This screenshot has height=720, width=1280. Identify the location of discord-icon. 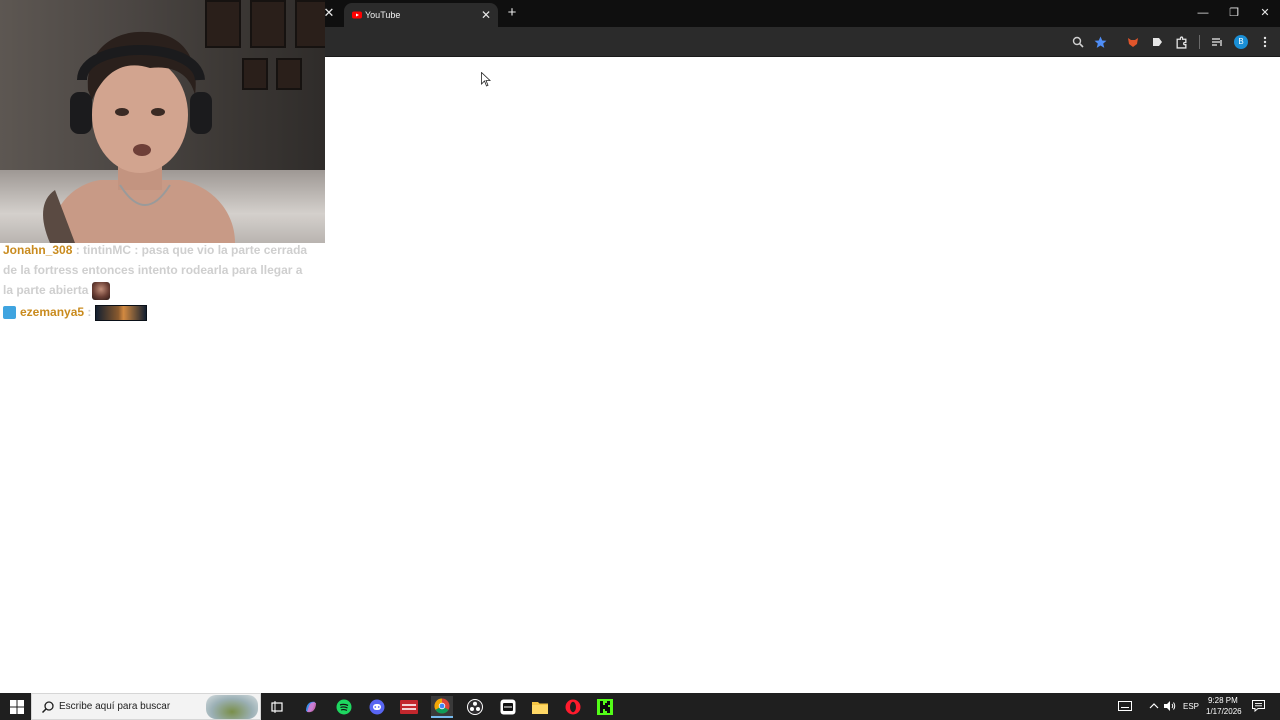
(377, 707).